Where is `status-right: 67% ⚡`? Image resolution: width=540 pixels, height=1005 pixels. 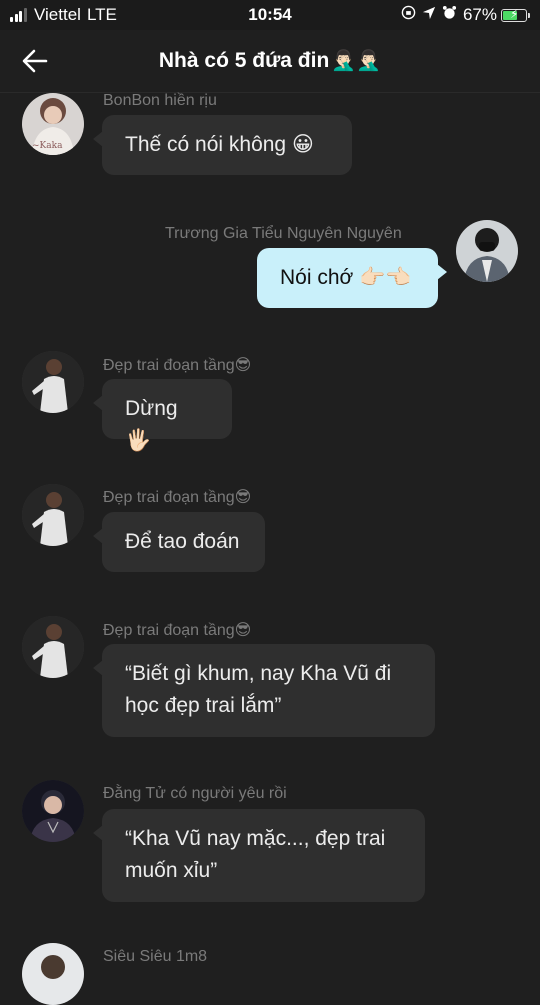 status-right: 67% ⚡ is located at coordinates (465, 15).